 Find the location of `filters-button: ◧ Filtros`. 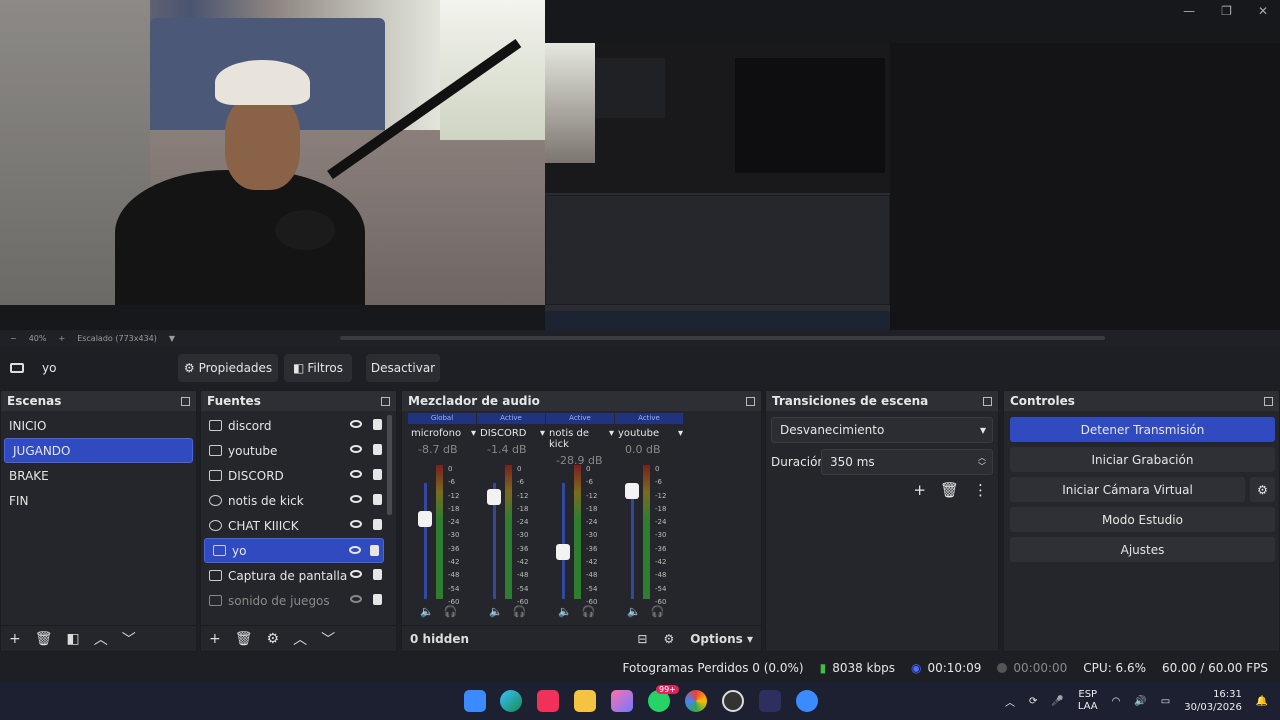

filters-button: ◧ Filtros is located at coordinates (318, 368).